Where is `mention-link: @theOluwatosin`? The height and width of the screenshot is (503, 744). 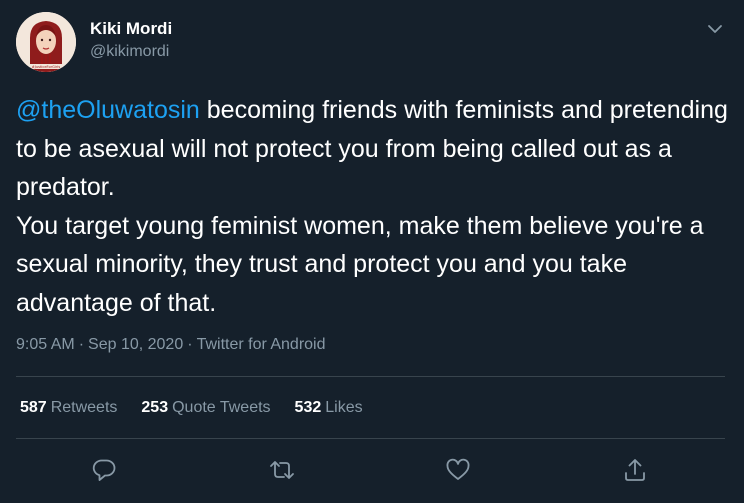
mention-link: @theOluwatosin is located at coordinates (108, 110).